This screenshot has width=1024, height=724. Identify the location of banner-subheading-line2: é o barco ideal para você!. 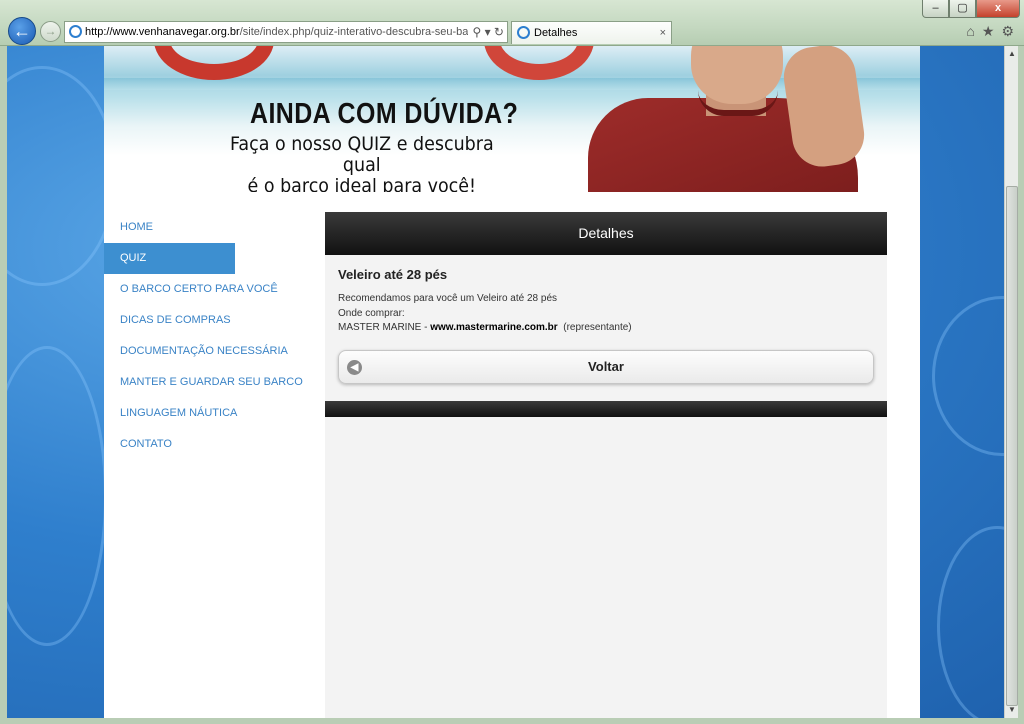
(362, 184).